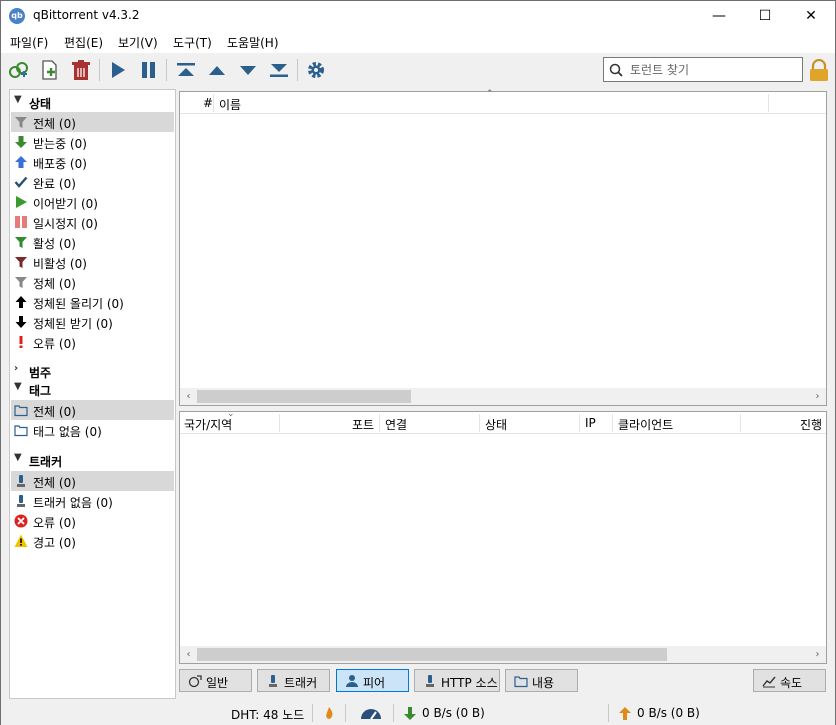  I want to click on resume-button, so click(118, 70).